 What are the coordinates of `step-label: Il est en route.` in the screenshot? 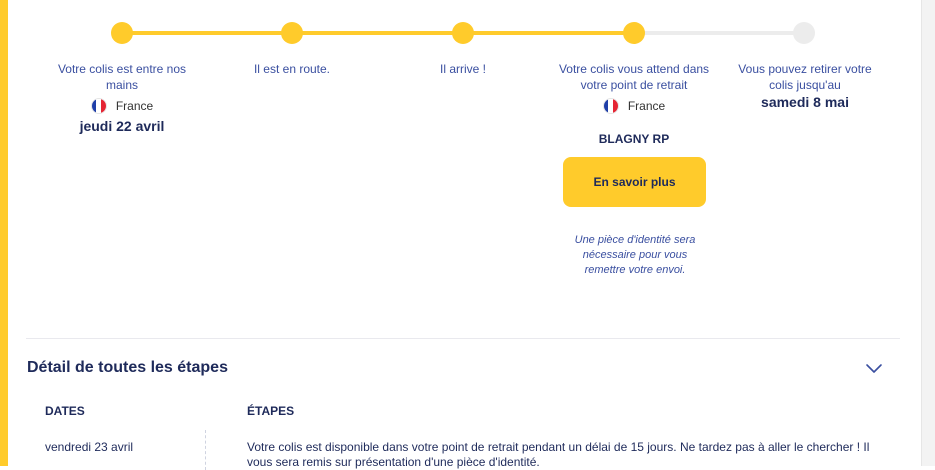 It's located at (292, 69).